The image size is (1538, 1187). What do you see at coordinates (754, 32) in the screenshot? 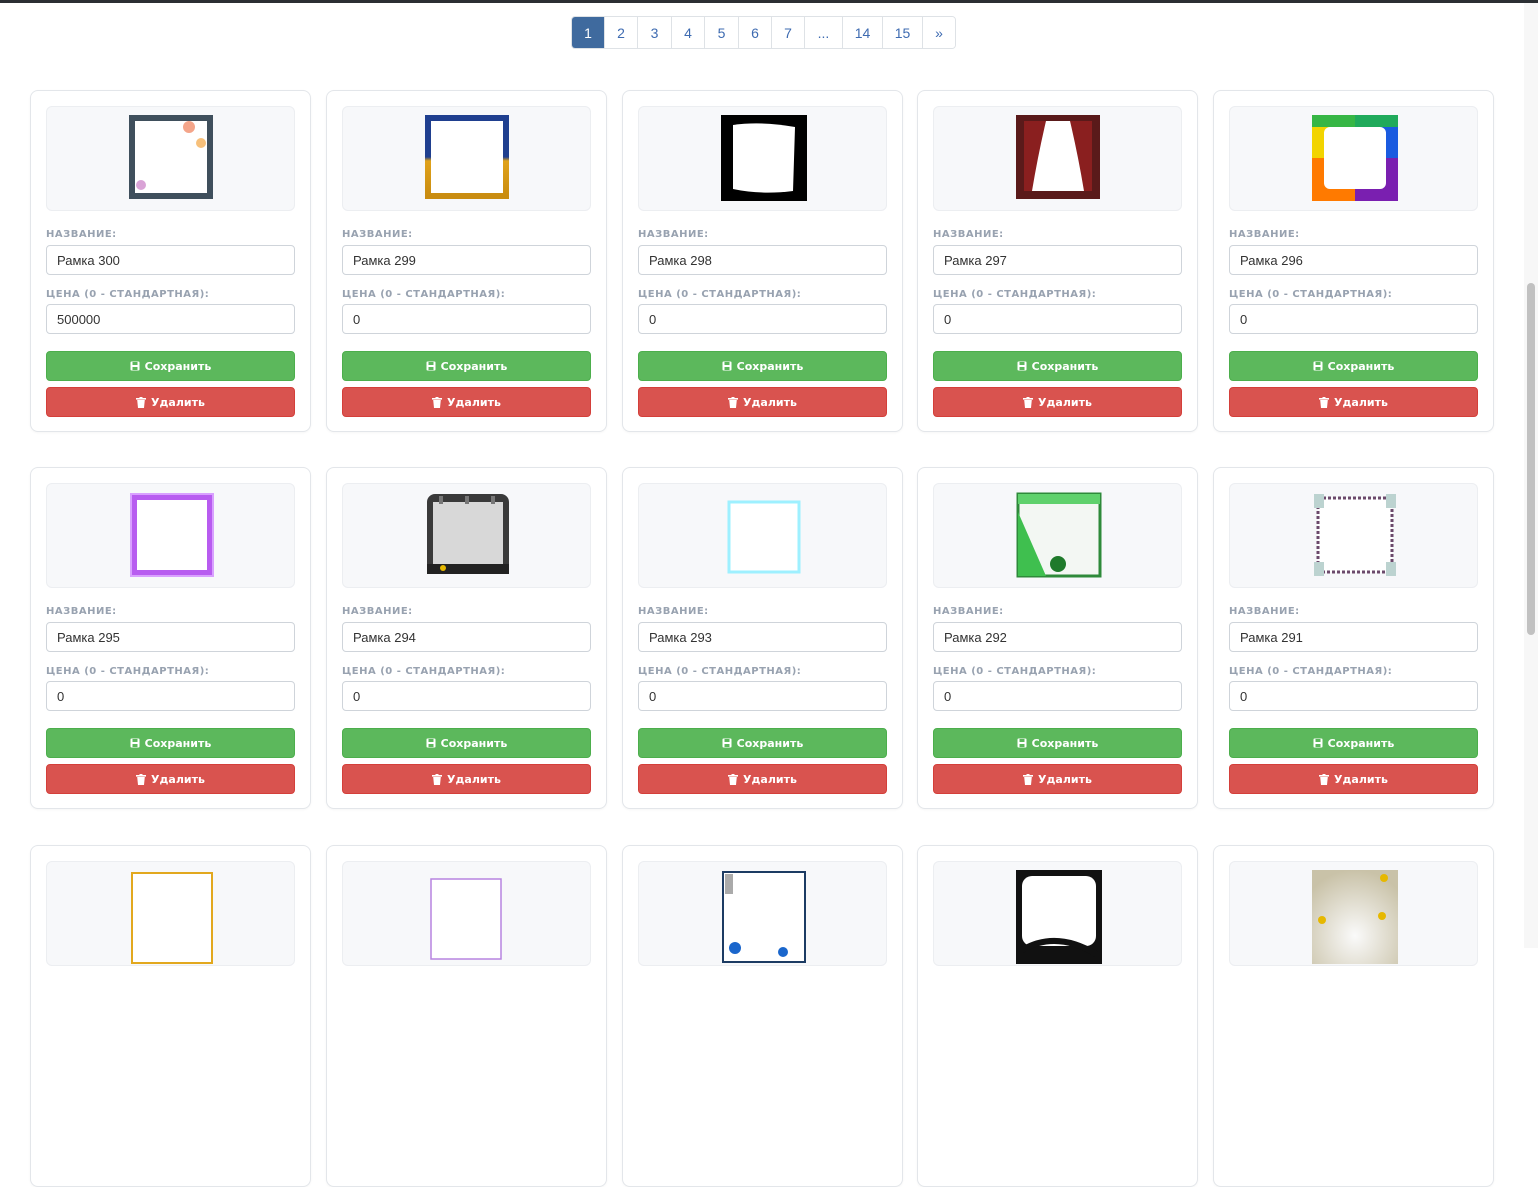
I see `pagination-page: 6` at bounding box center [754, 32].